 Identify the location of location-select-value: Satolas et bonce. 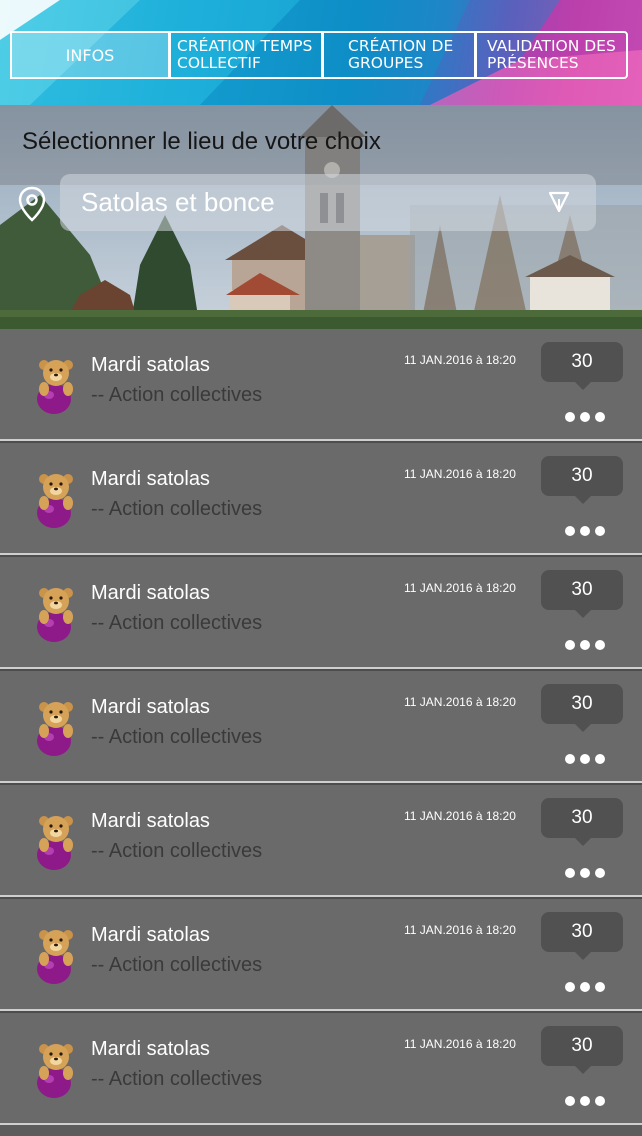
(178, 202).